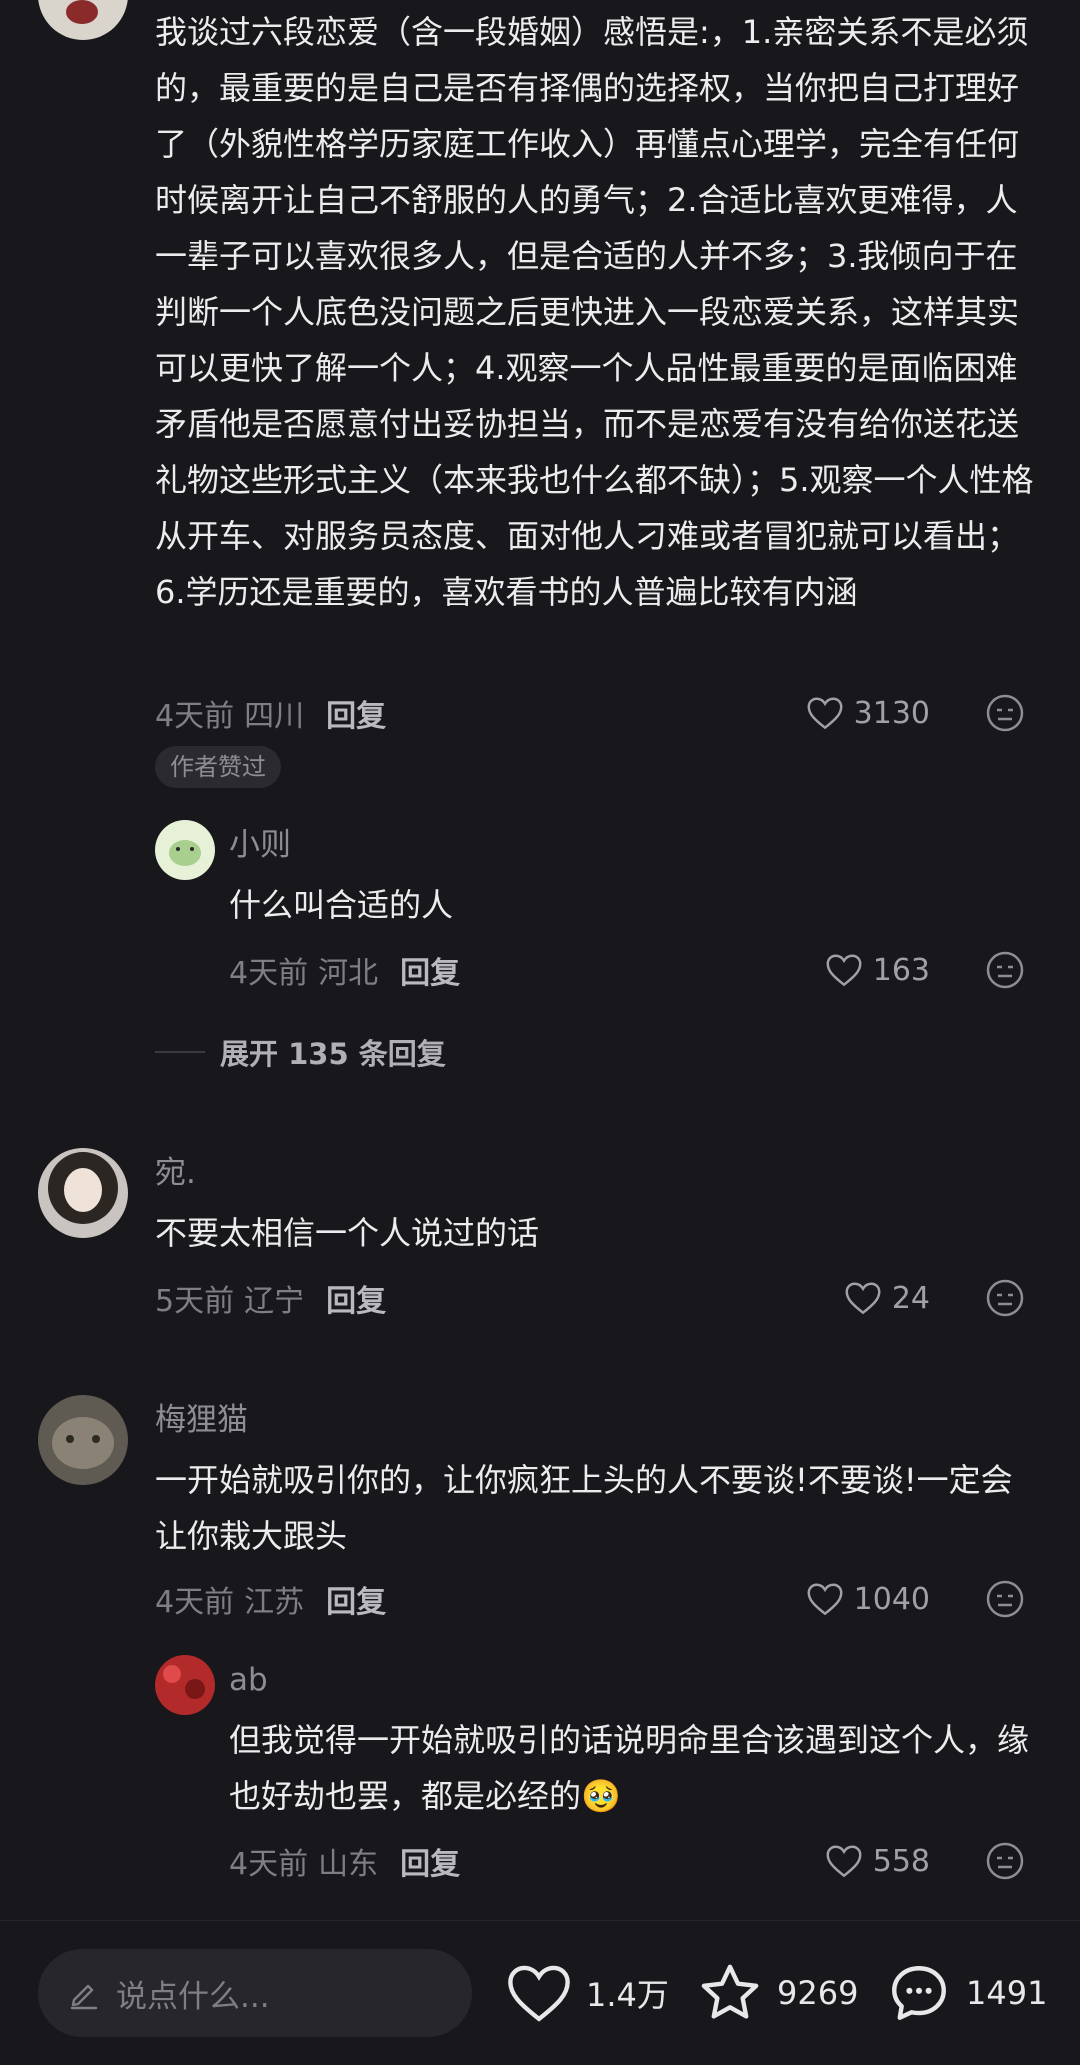 The image size is (1080, 2065). What do you see at coordinates (274, 1301) in the screenshot?
I see `comment-location: 辽宁` at bounding box center [274, 1301].